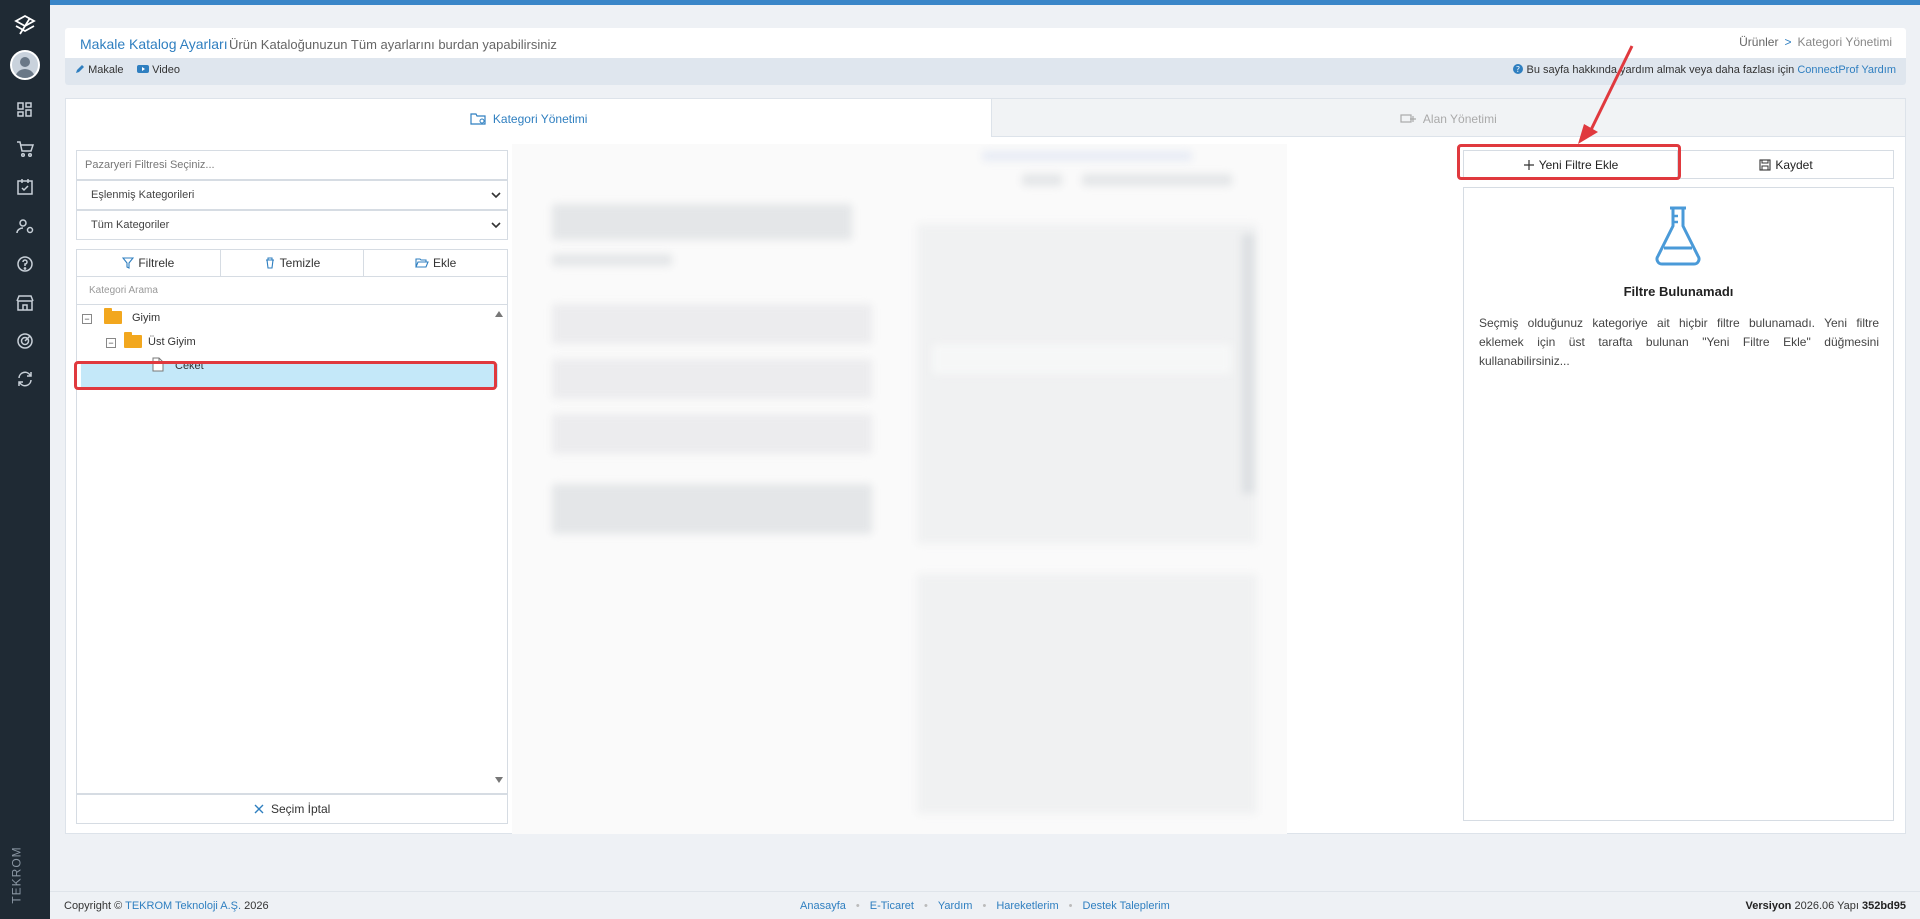 The image size is (1920, 919). What do you see at coordinates (1448, 118) in the screenshot?
I see `tab-field-management: Alan Yönetimi` at bounding box center [1448, 118].